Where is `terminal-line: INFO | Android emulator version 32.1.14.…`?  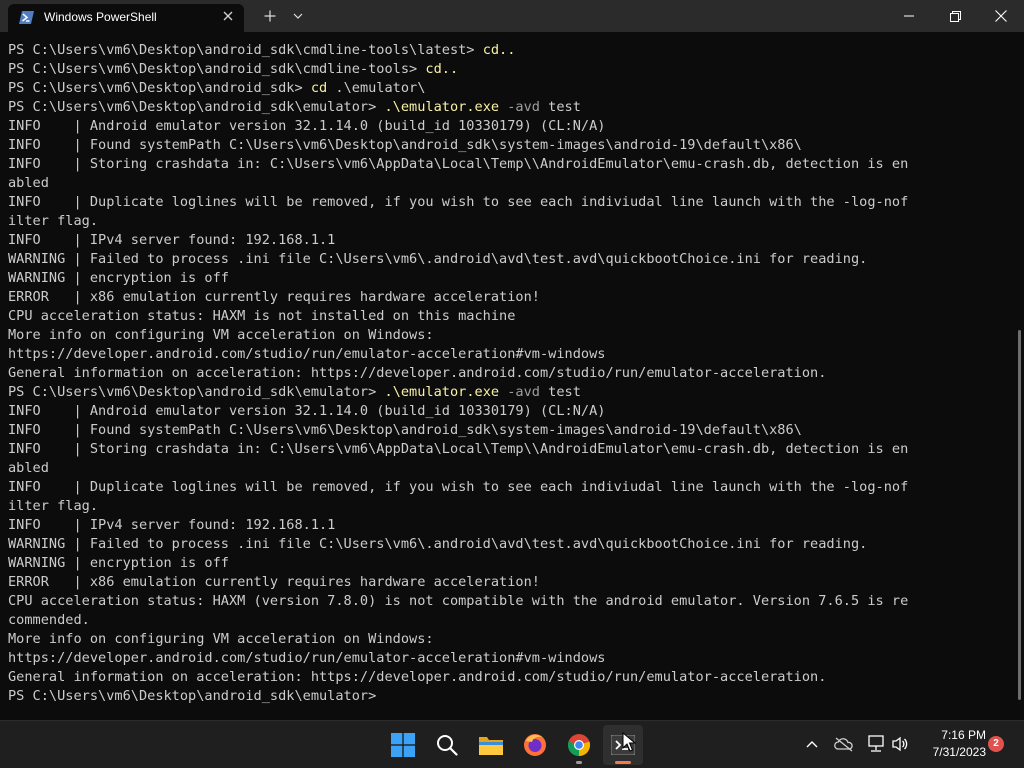
terminal-line: INFO | Android emulator version 32.1.14.… is located at coordinates (512, 126).